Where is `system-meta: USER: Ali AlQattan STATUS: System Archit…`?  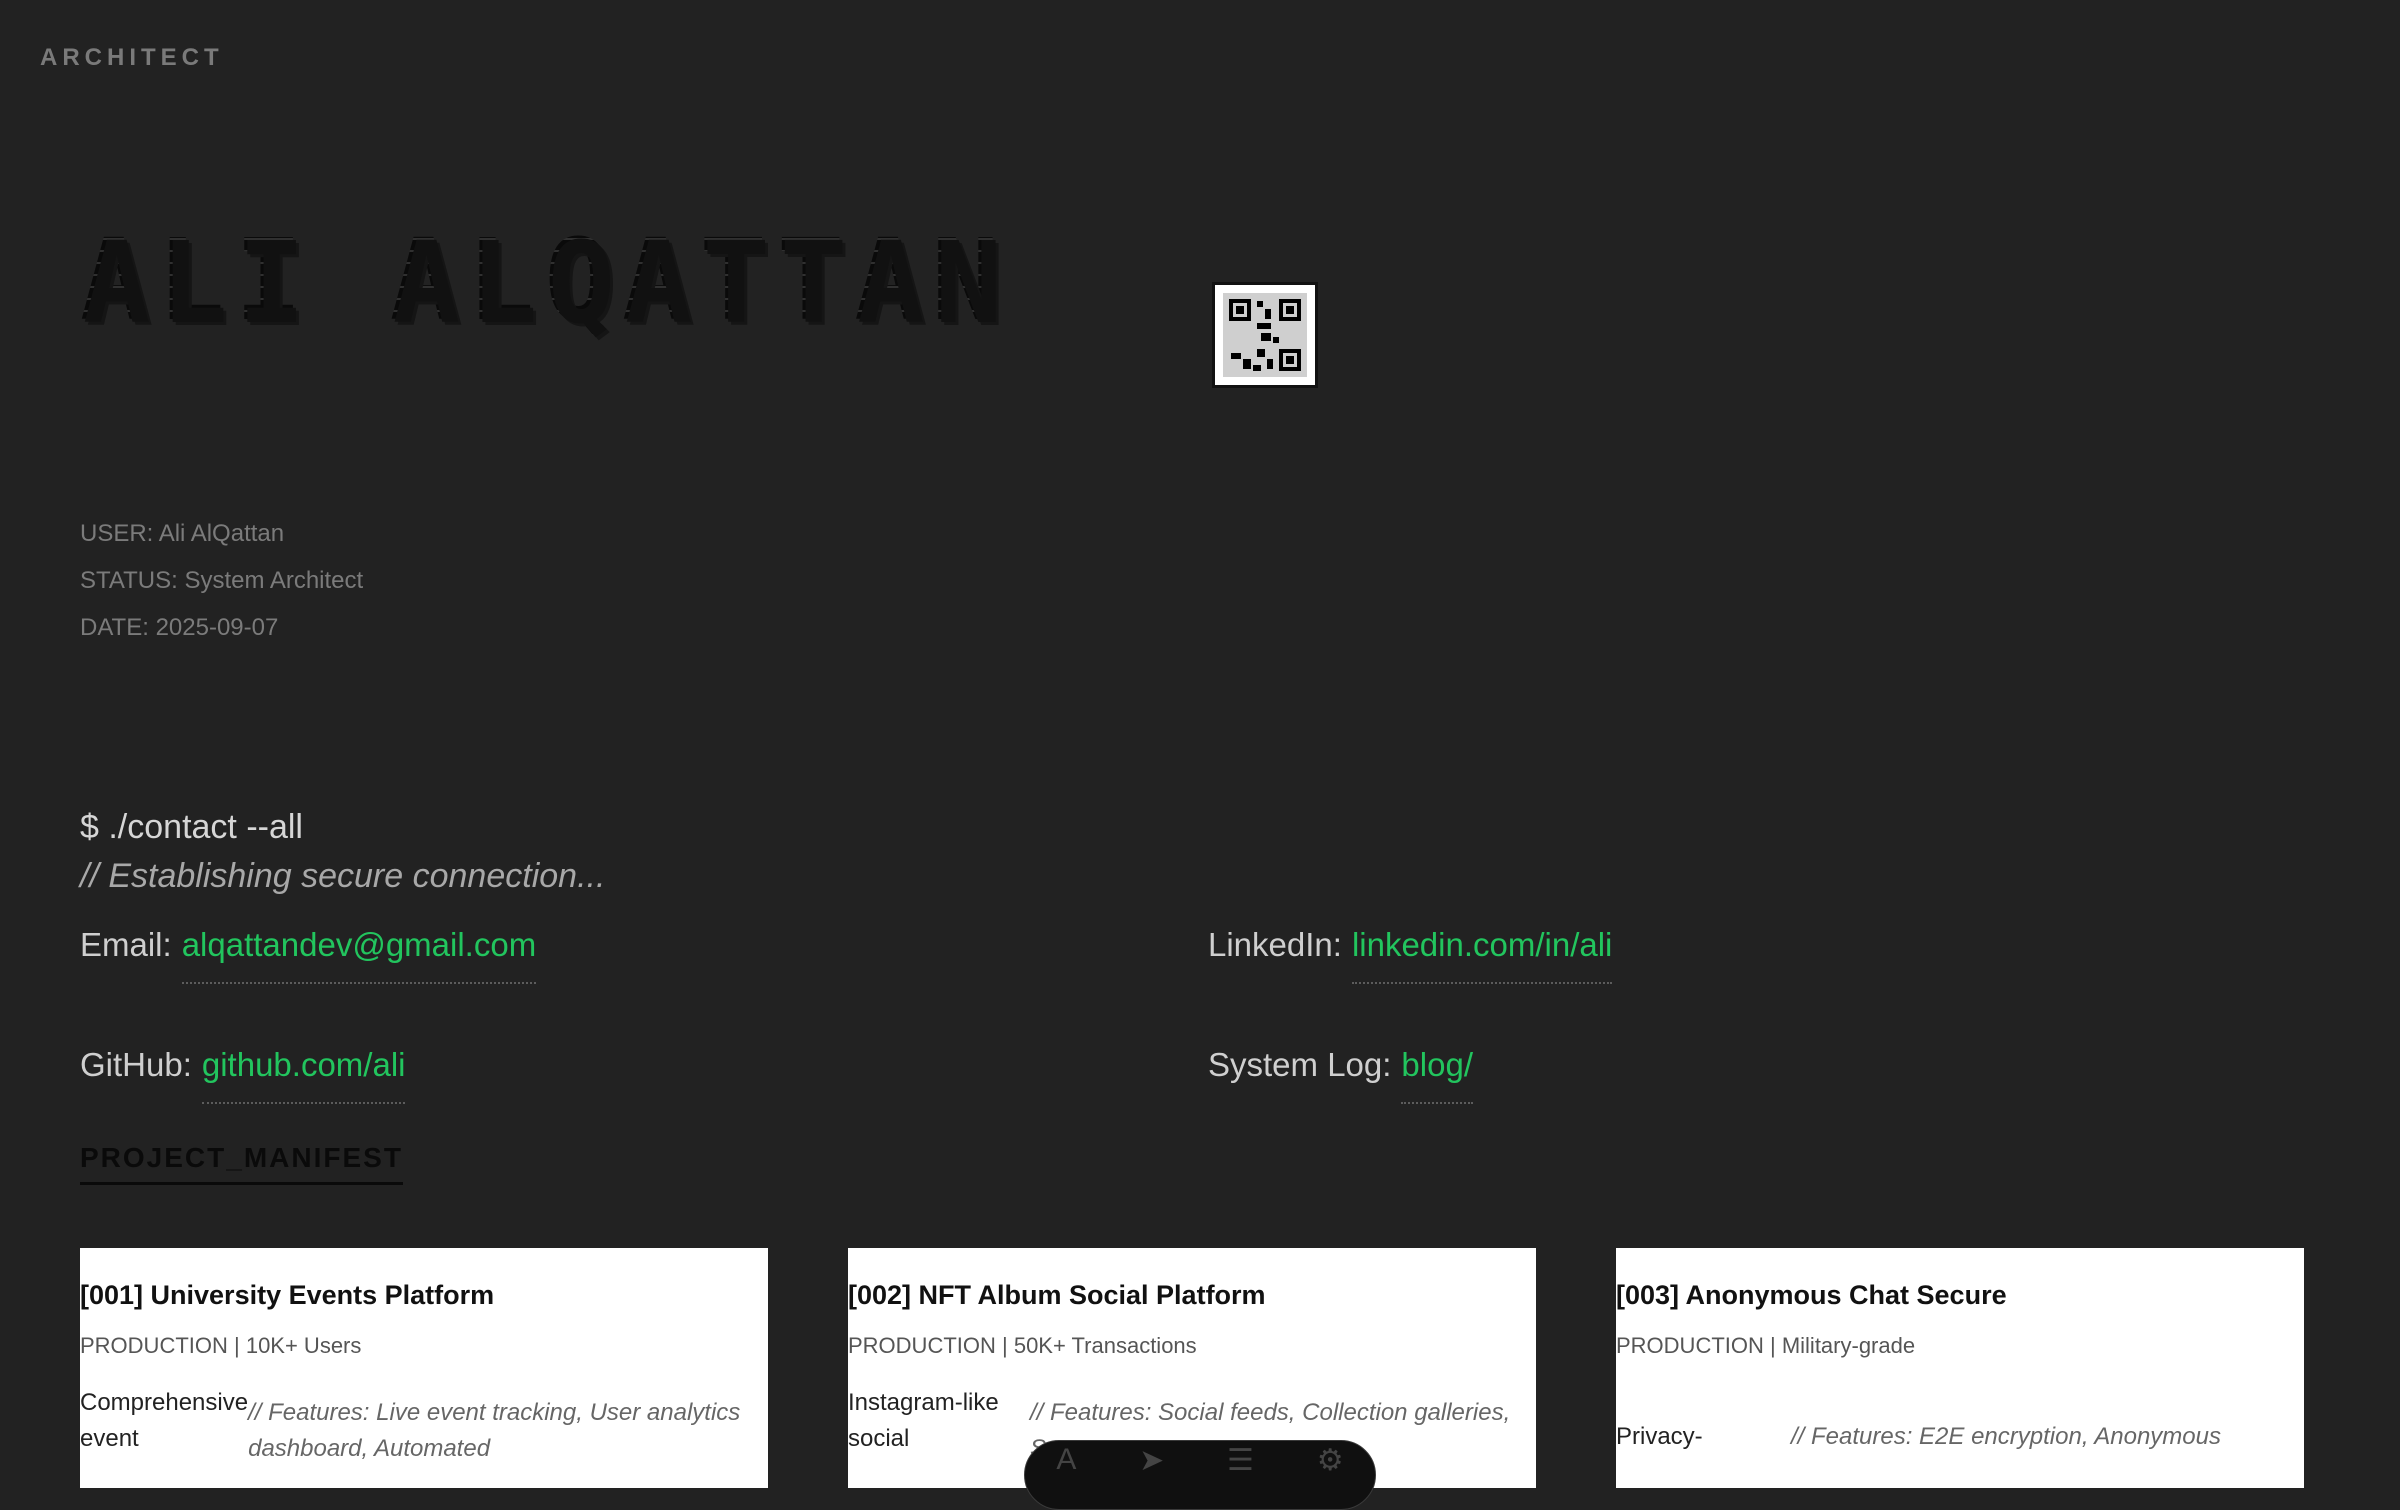
system-meta: USER: Ali AlQattan STATUS: System Archit… is located at coordinates (221, 590).